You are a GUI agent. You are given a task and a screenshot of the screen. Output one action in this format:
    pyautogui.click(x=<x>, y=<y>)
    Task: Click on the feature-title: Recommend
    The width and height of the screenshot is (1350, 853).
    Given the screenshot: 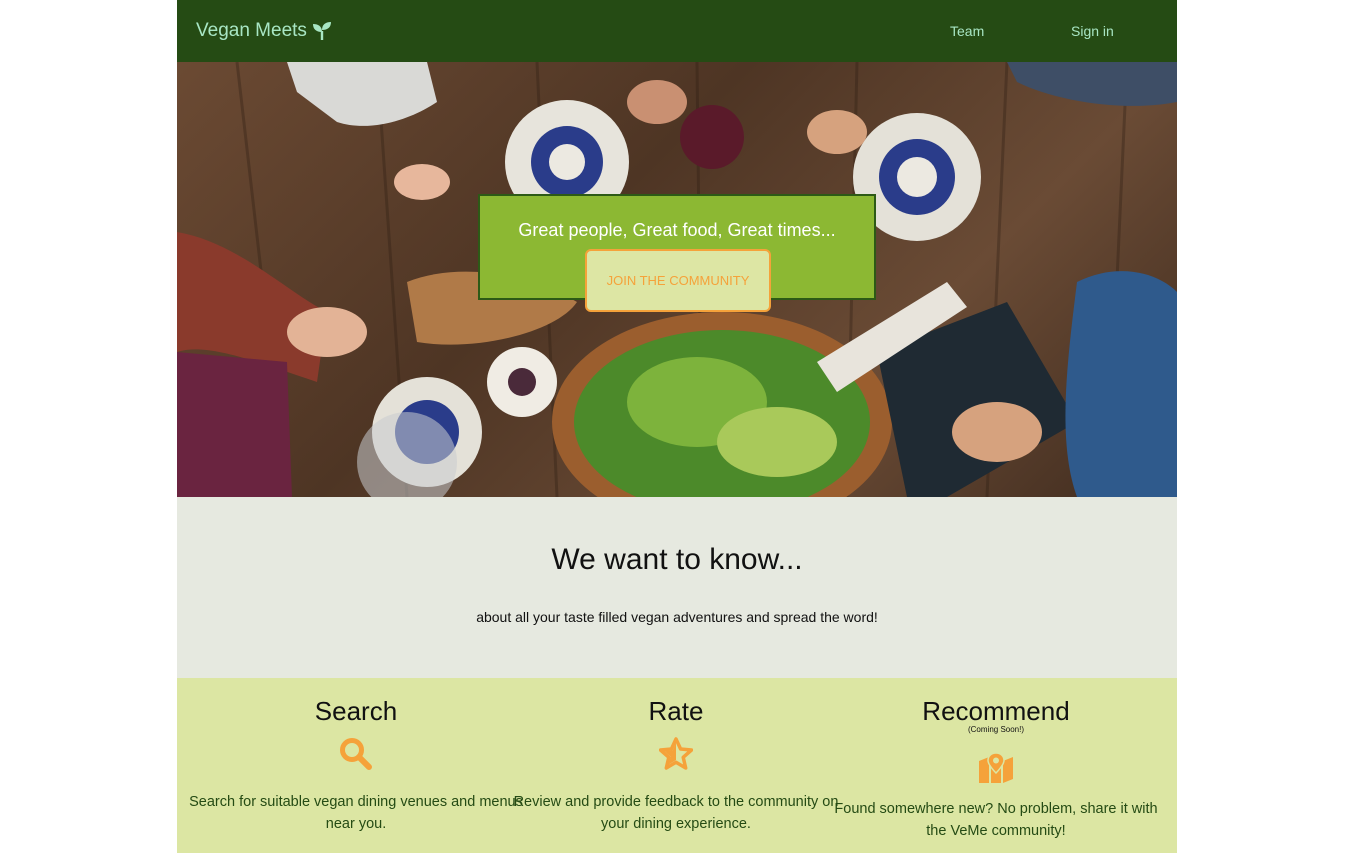 What is the action you would take?
    pyautogui.click(x=996, y=711)
    